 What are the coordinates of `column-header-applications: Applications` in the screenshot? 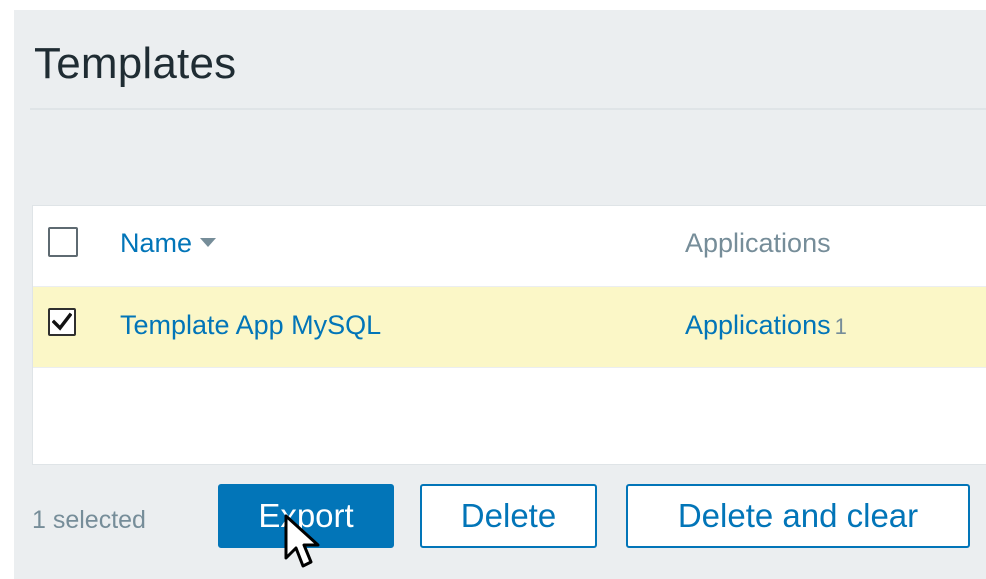 It's located at (758, 243).